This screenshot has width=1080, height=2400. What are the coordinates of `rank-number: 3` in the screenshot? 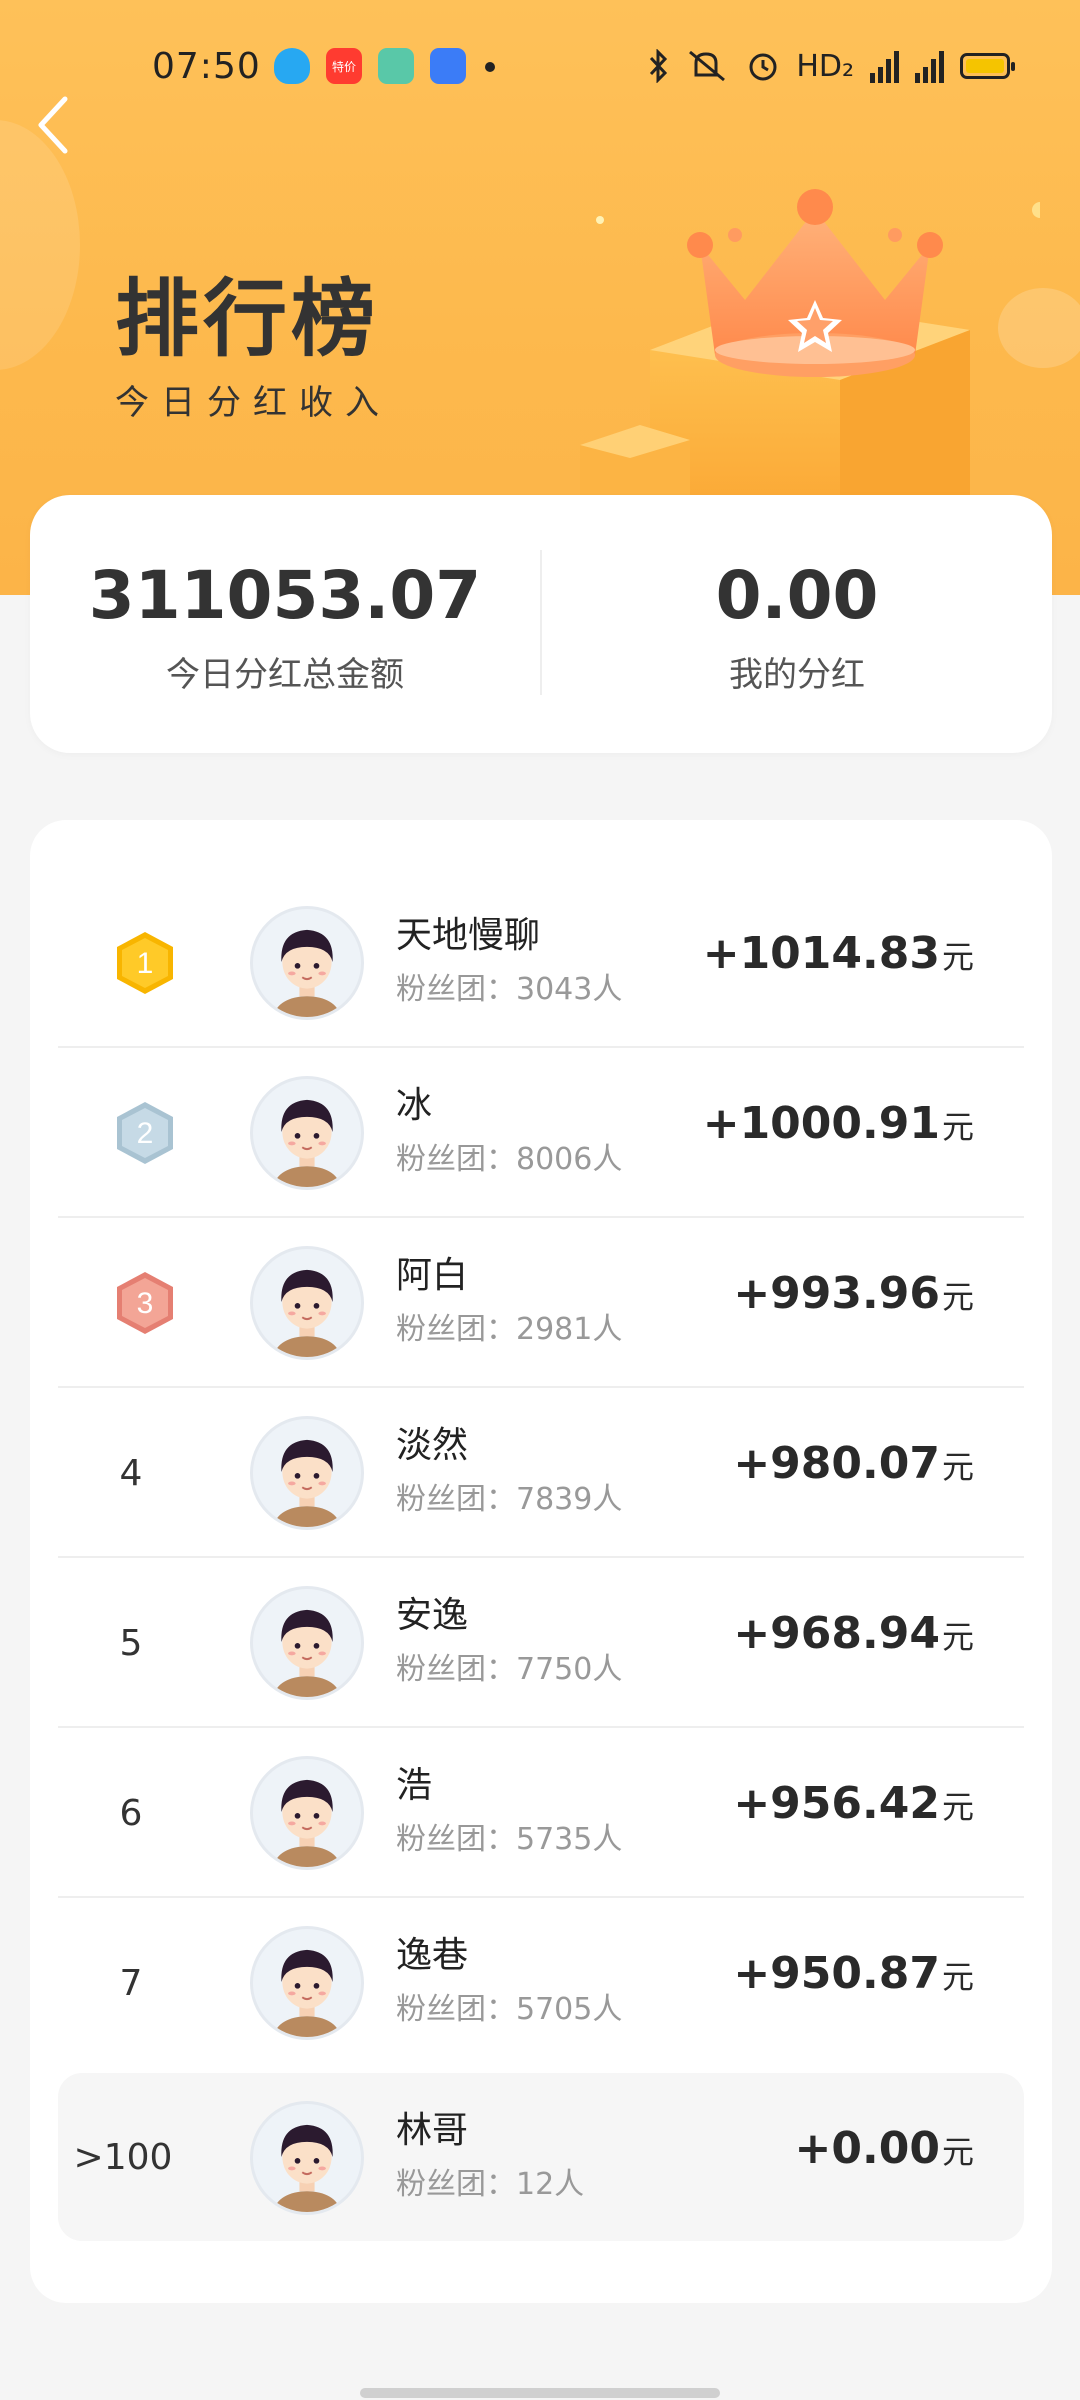 It's located at (145, 1303).